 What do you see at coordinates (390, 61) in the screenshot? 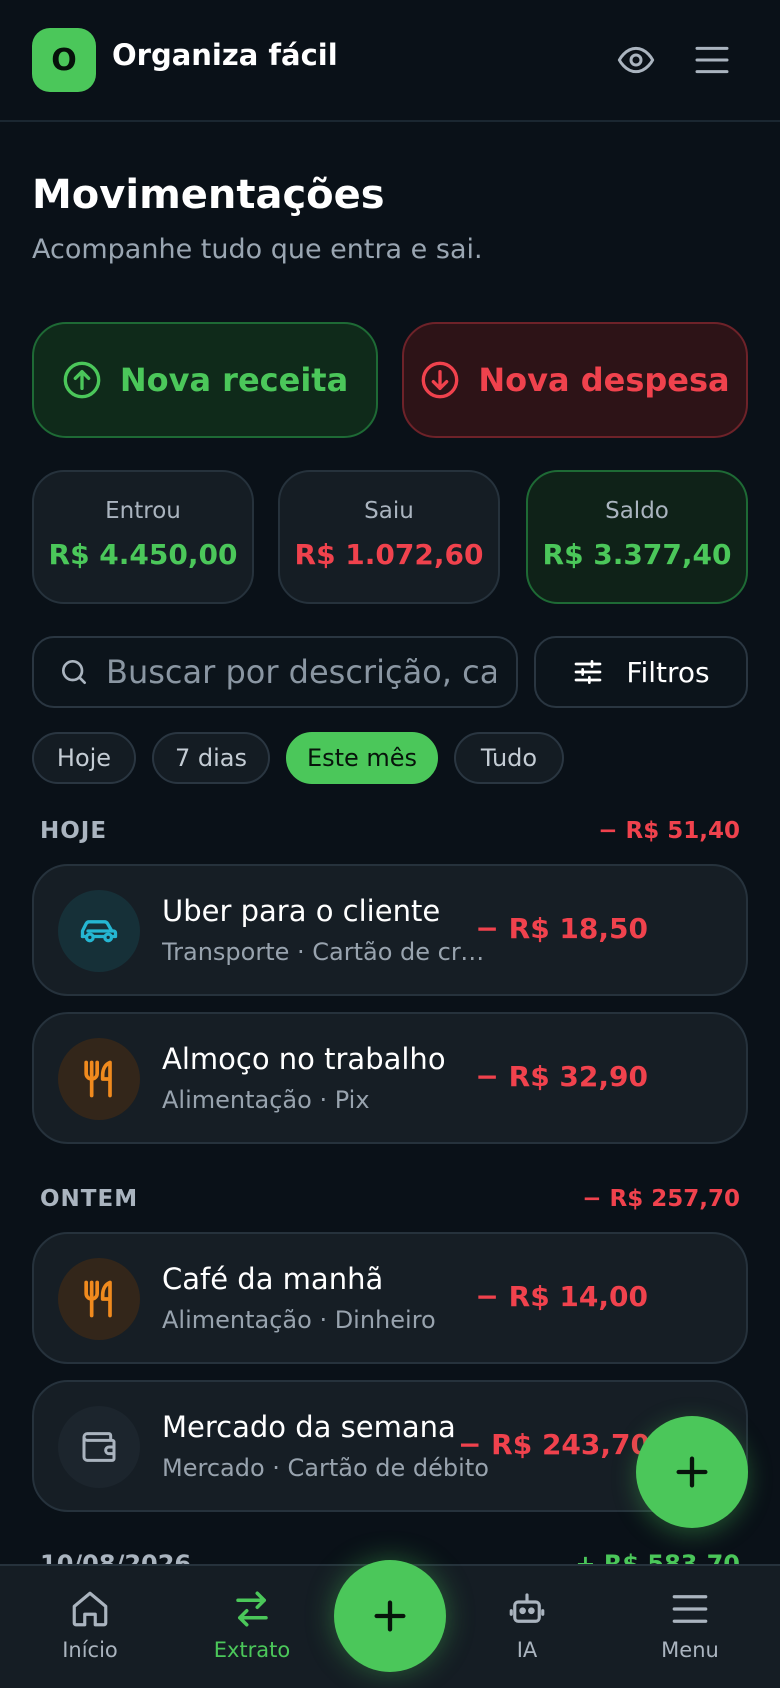
I see `app-header: O Organiza fácil` at bounding box center [390, 61].